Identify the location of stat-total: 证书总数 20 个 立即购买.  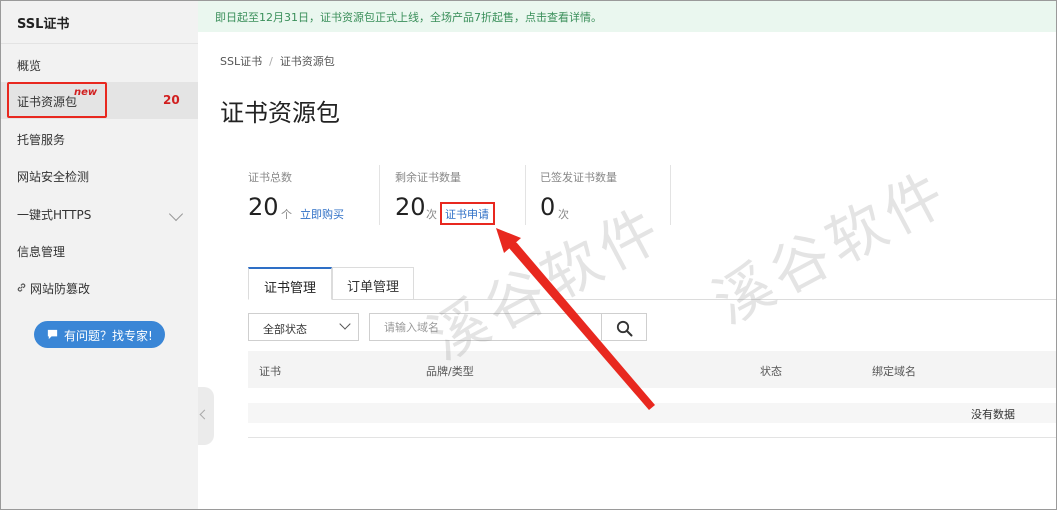
(308, 199).